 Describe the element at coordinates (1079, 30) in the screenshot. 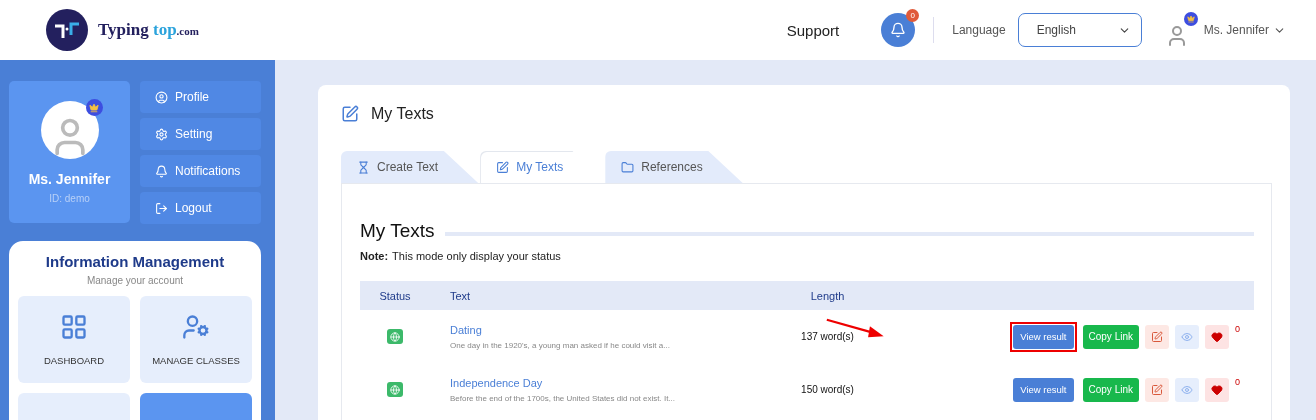

I see `language-select: English` at that location.